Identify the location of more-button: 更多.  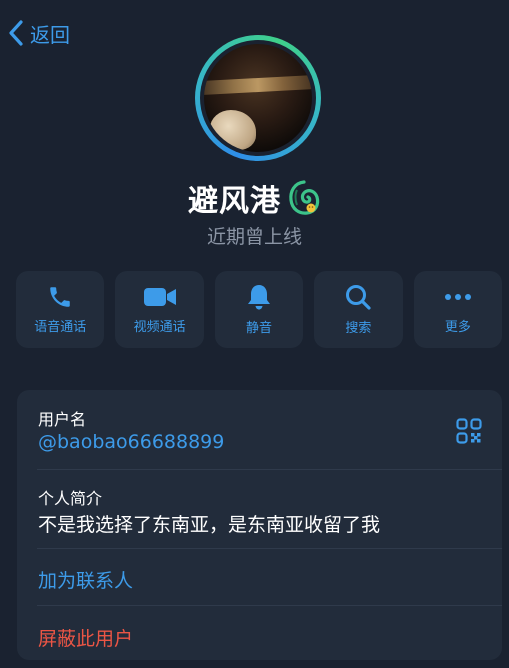
(458, 309).